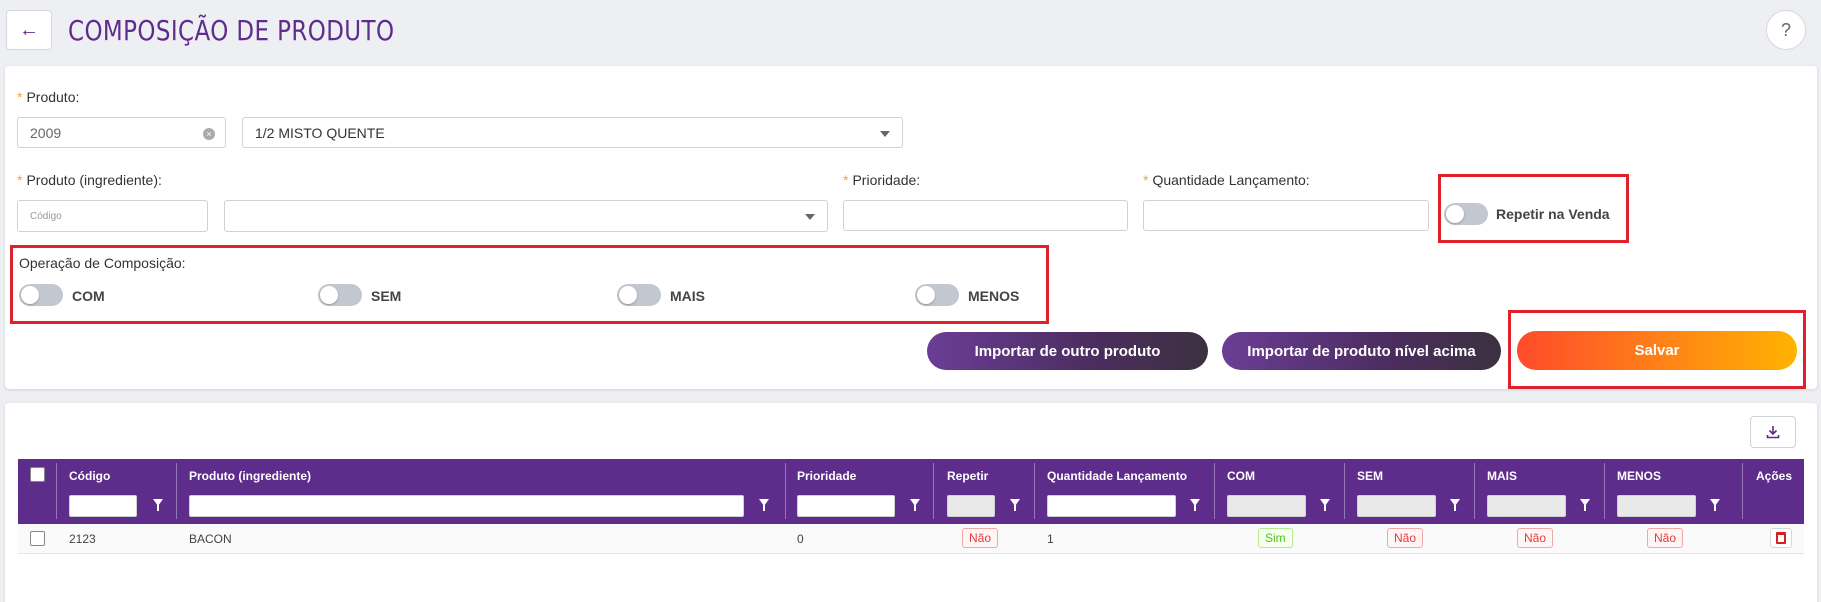 This screenshot has height=602, width=1821. I want to click on ingrediente-label: * Produto (ingrediente):, so click(89, 180).